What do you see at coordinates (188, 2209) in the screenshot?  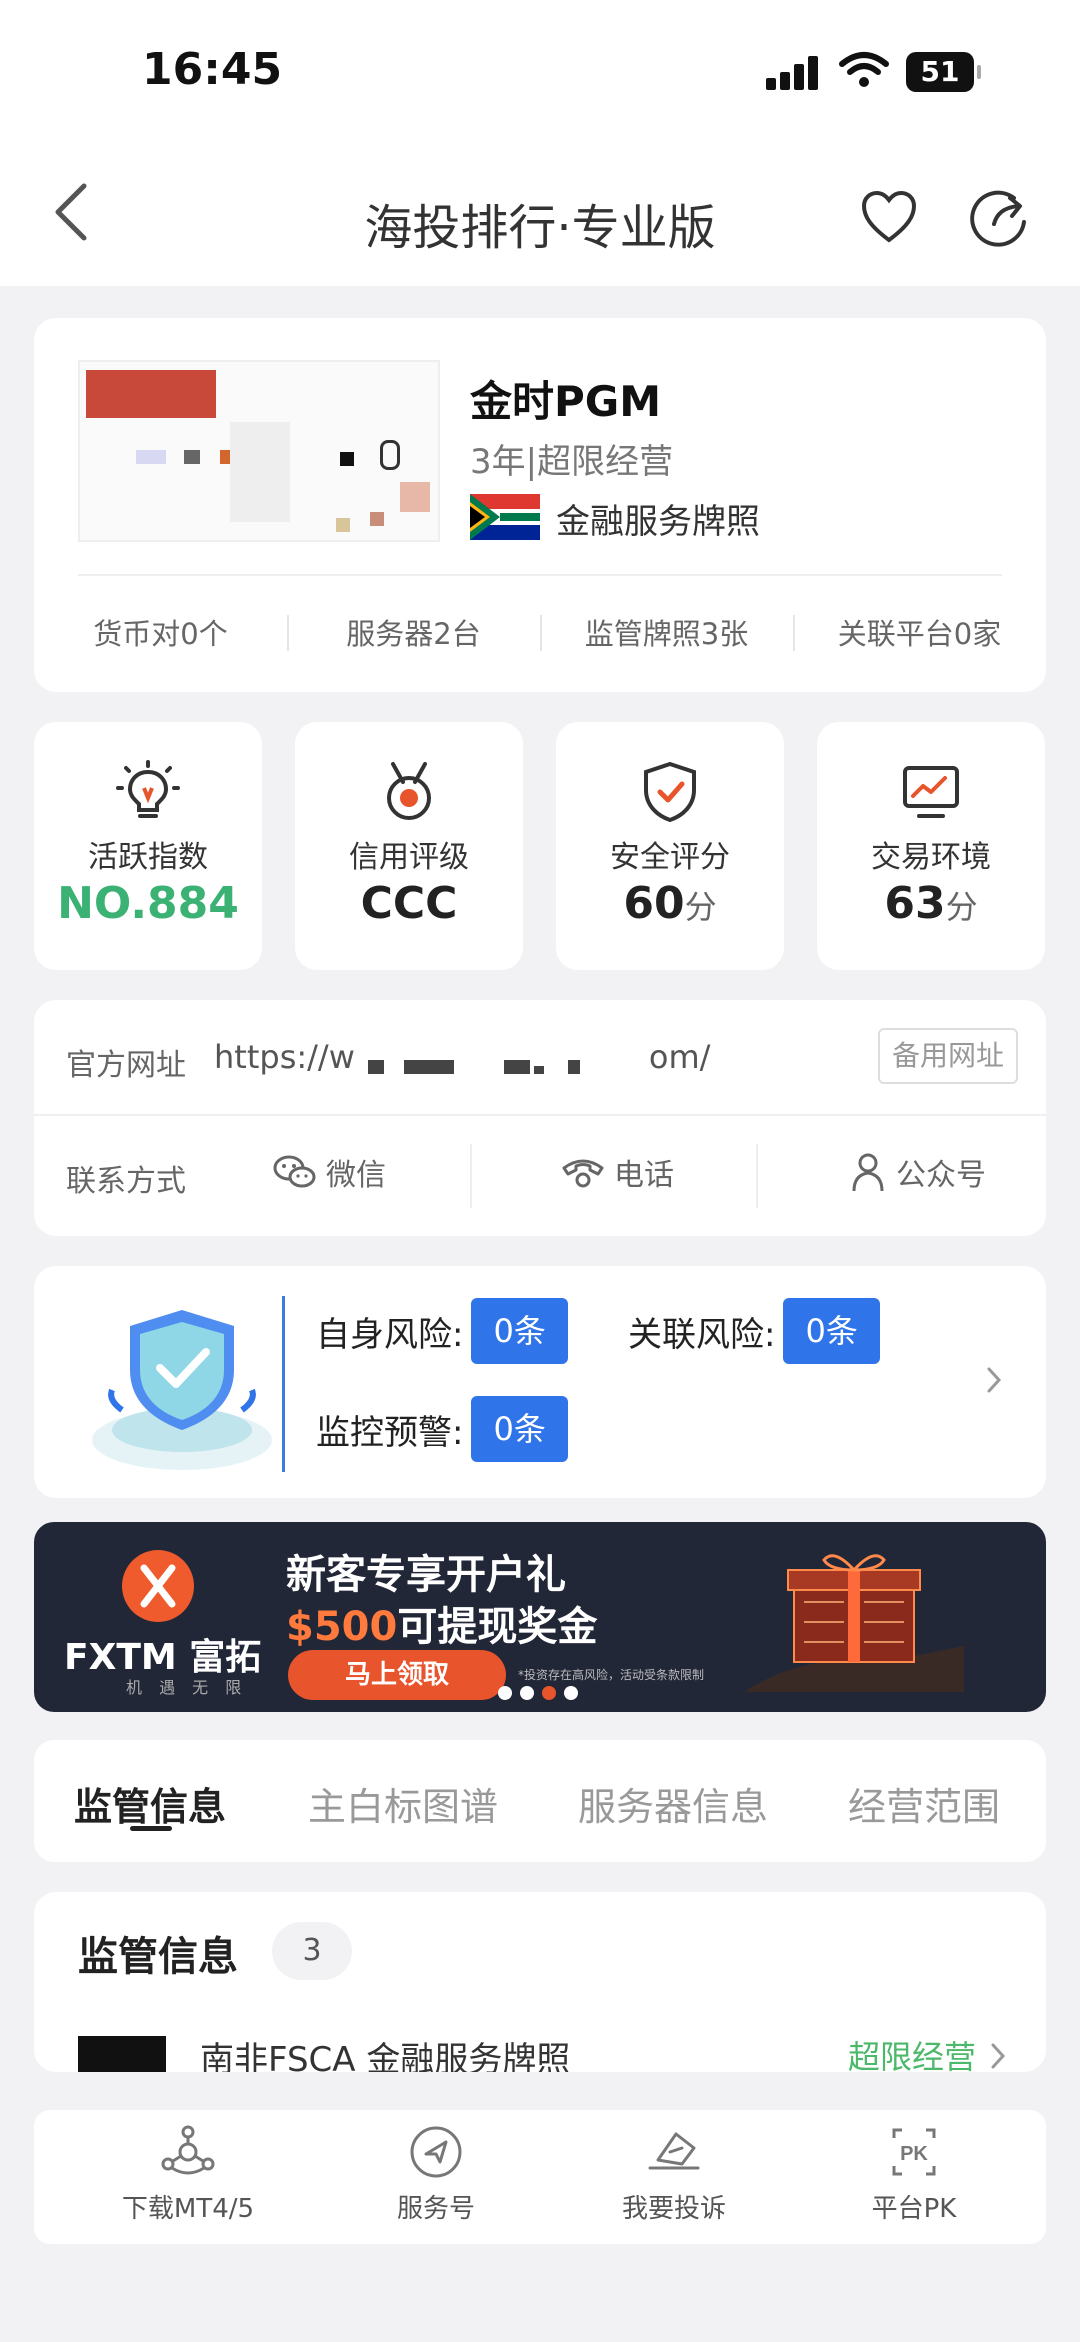 I see `bottom-label: 下载MT4/5` at bounding box center [188, 2209].